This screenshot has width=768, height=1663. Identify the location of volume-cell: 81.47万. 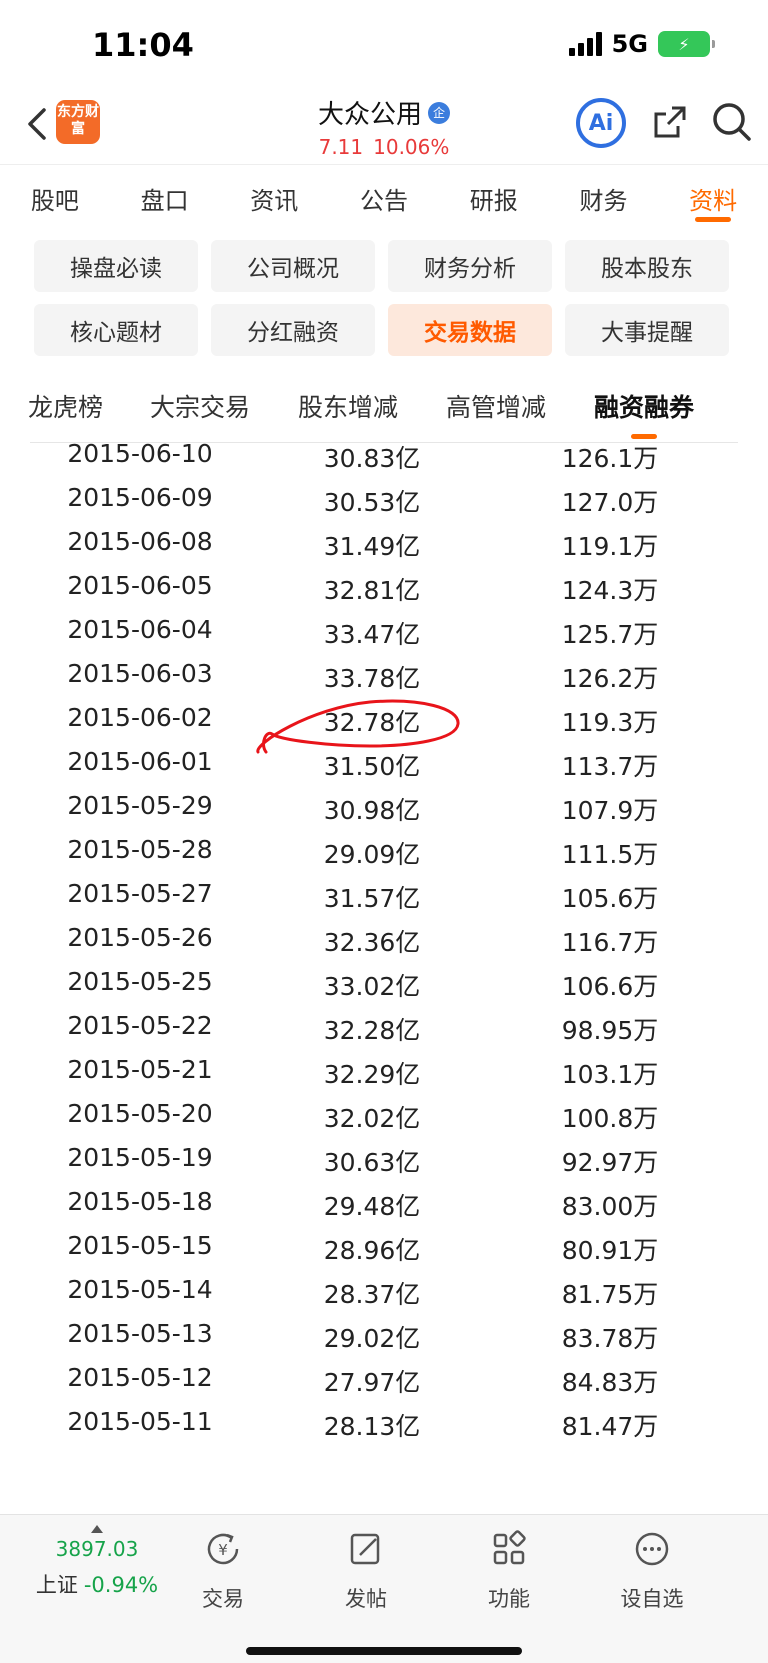
(610, 1426).